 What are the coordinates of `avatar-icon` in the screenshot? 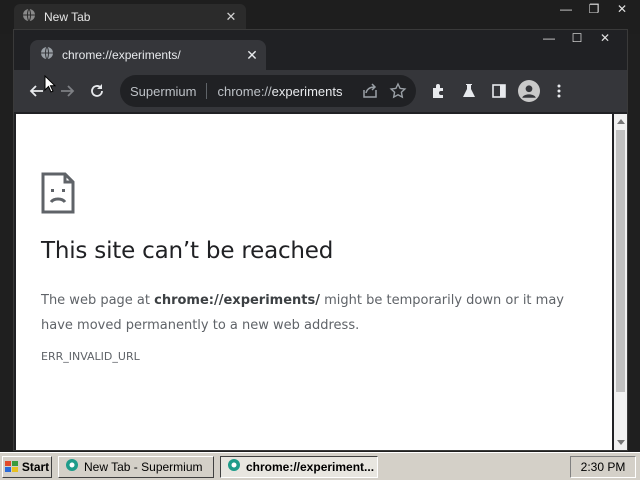 It's located at (529, 91).